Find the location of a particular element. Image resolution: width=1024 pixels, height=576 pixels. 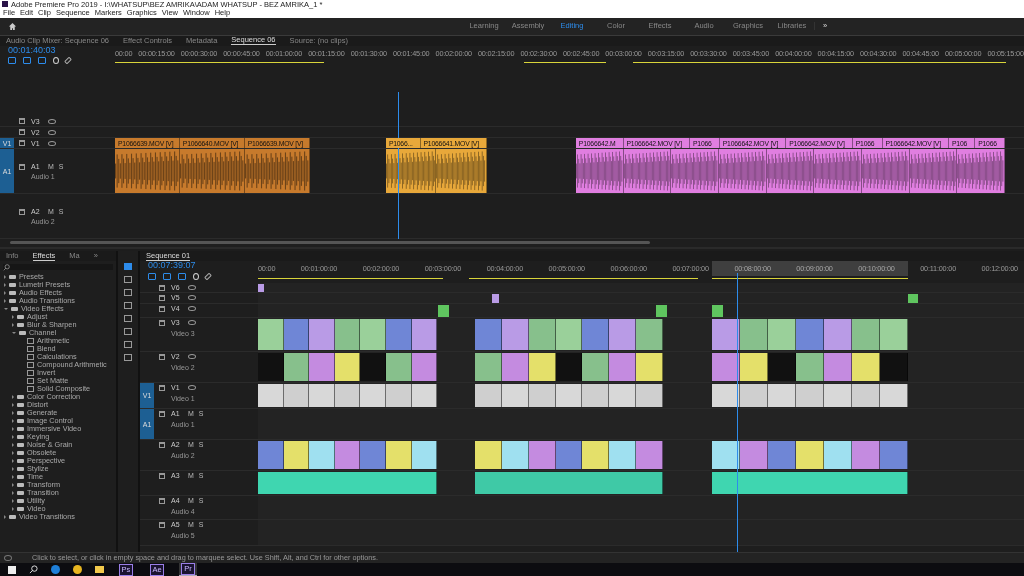

home-icon is located at coordinates (12, 26).